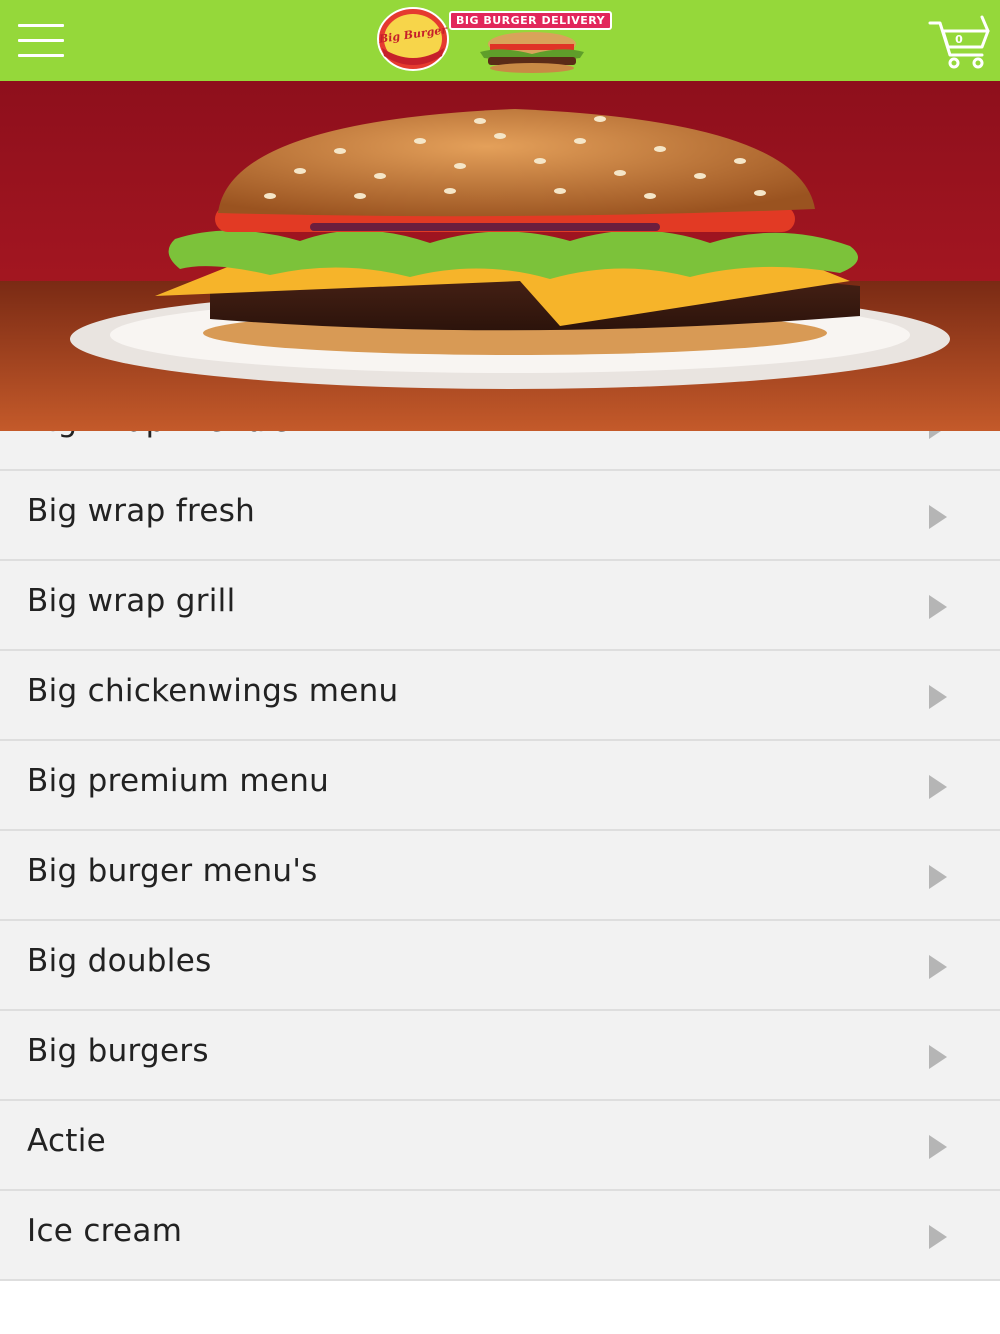  What do you see at coordinates (119, 961) in the screenshot?
I see `list-item-label: Big doubles` at bounding box center [119, 961].